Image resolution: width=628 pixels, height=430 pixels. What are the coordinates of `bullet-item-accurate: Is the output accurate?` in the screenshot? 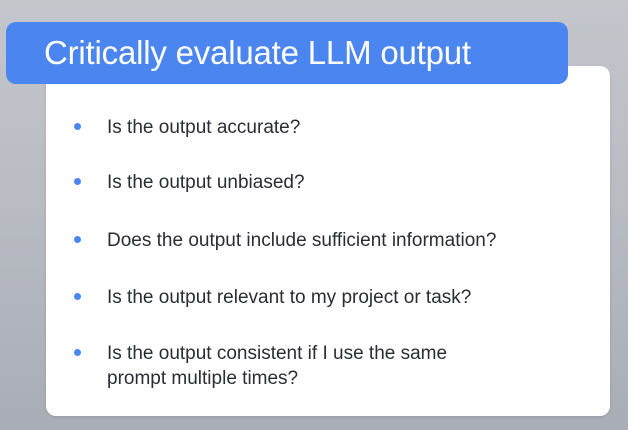 It's located at (187, 127).